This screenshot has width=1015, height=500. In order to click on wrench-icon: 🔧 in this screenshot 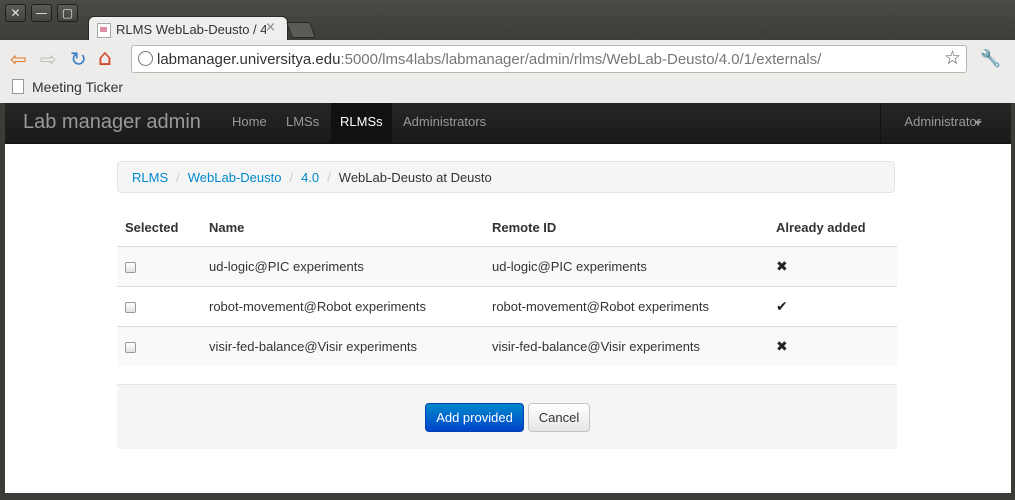, I will do `click(990, 59)`.